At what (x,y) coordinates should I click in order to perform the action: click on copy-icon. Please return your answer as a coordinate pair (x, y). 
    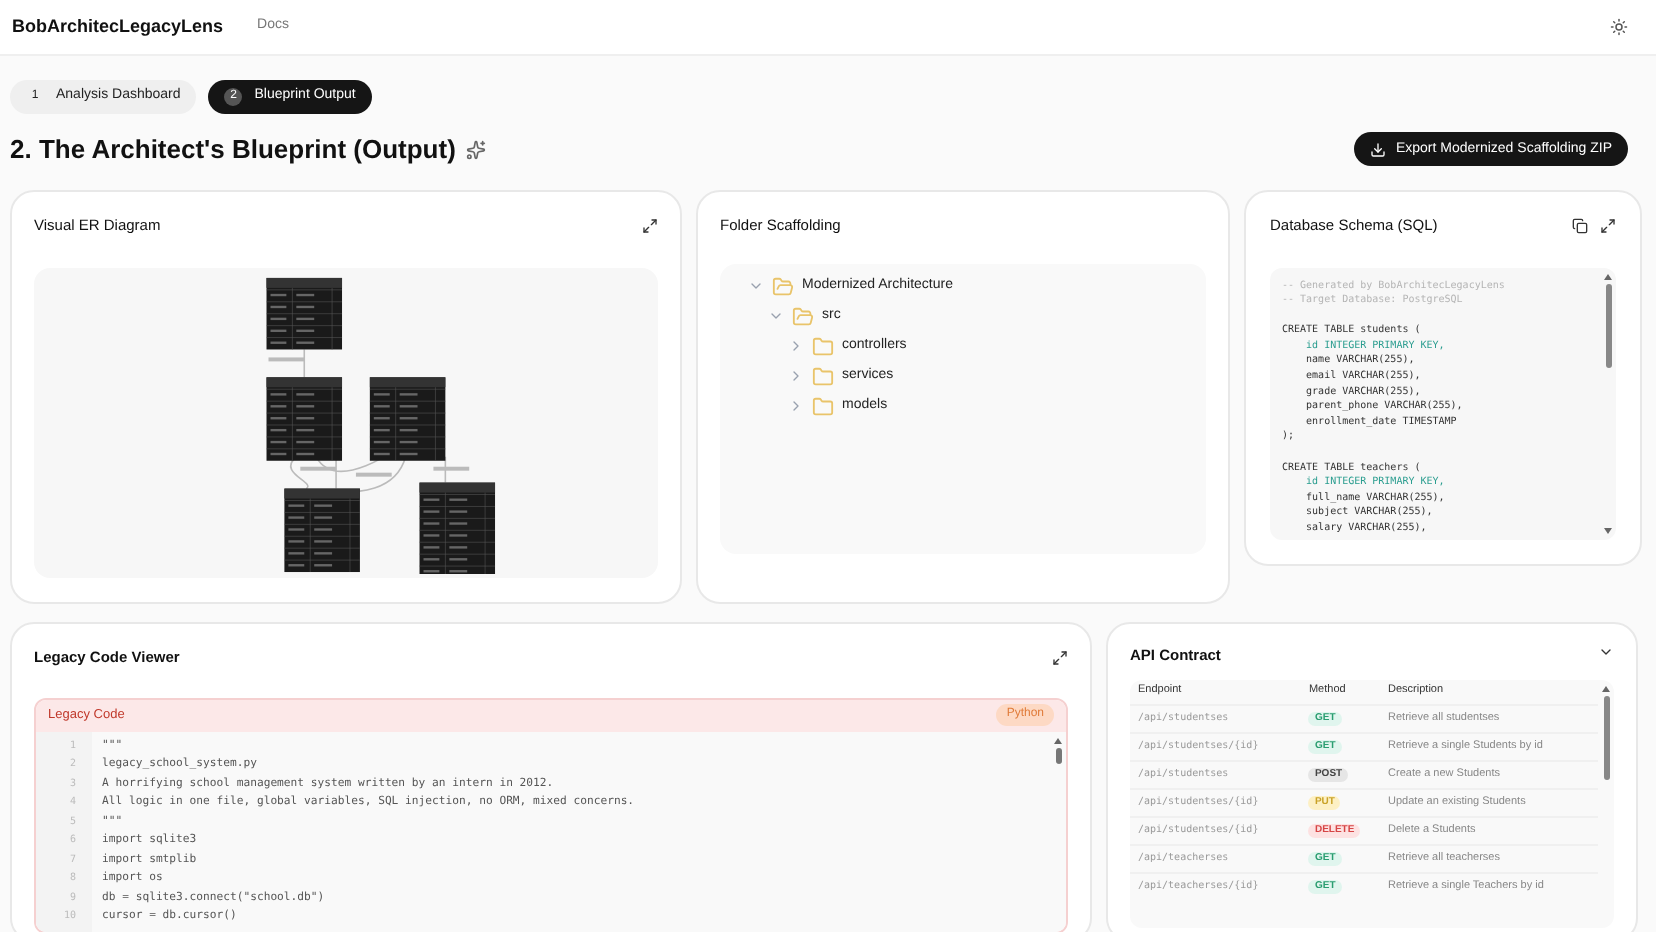
    Looking at the image, I should click on (1580, 225).